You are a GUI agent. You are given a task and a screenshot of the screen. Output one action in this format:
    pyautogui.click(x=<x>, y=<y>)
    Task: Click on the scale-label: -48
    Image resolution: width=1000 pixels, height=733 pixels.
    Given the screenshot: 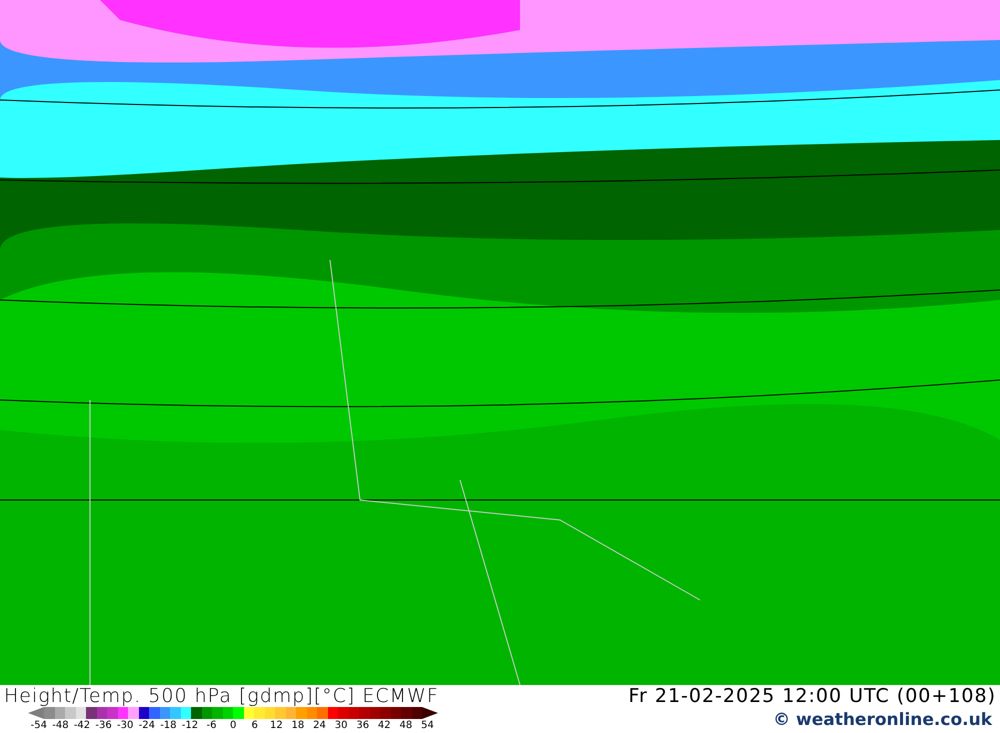 What is the action you would take?
    pyautogui.click(x=60, y=725)
    